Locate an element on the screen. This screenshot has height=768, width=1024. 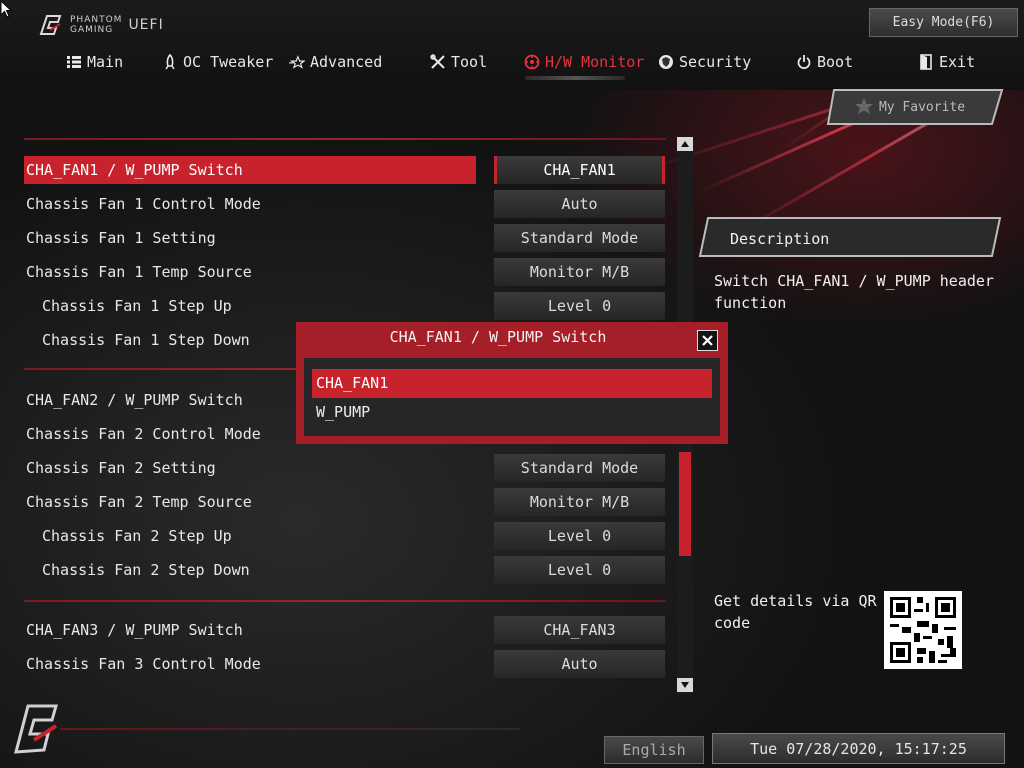
tab-tool-label: Tool is located at coordinates (469, 62).